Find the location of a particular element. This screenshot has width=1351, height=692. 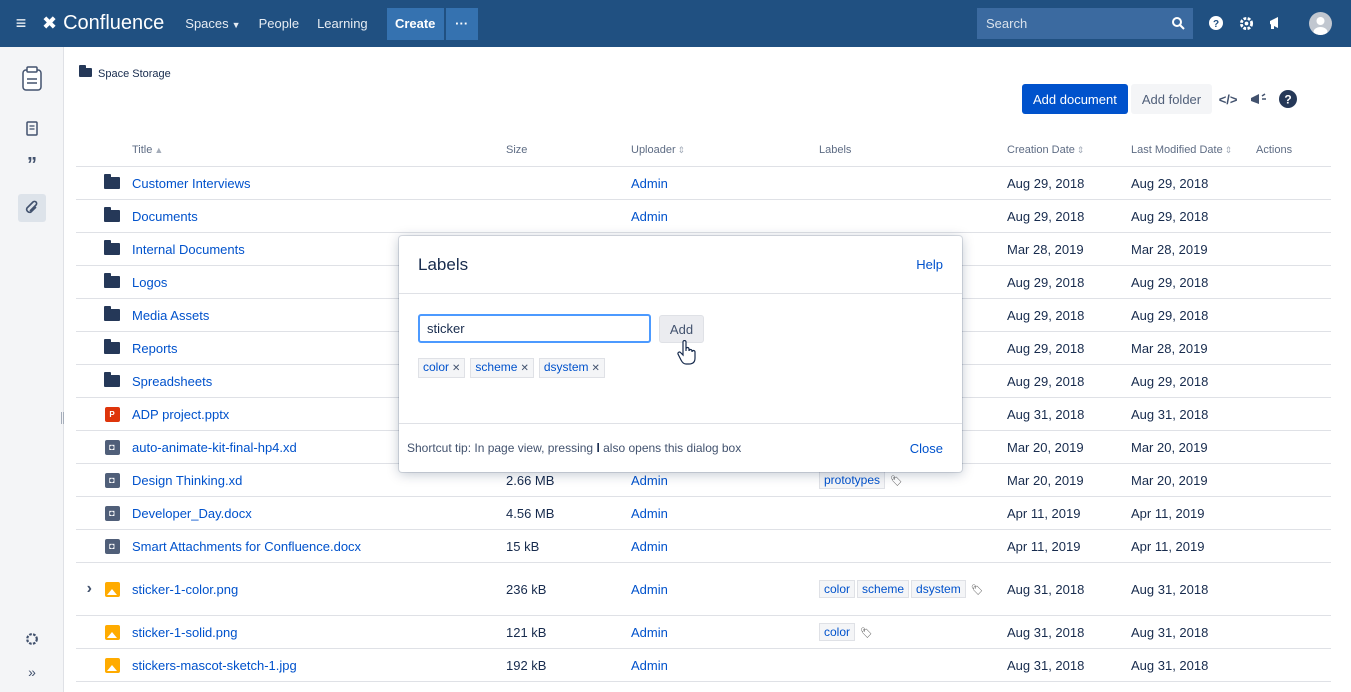

menu-icon: ≡ is located at coordinates (21, 23).